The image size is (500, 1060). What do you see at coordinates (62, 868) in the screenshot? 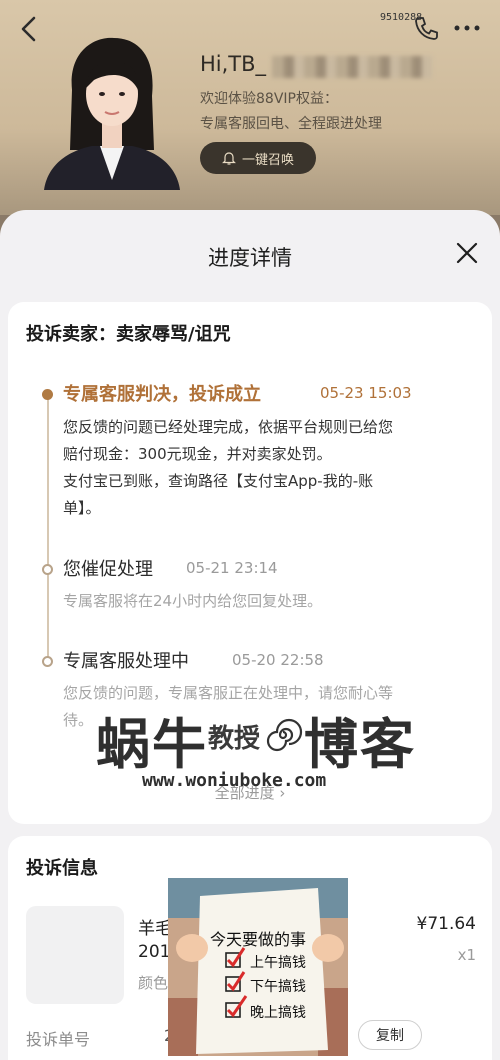
I see `complaint-info-title: 投诉信息` at bounding box center [62, 868].